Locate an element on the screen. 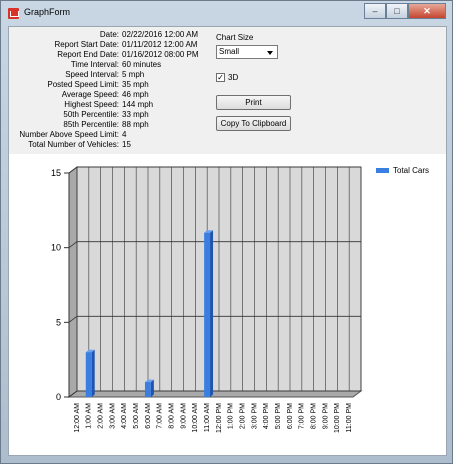  window-controls: – □ ✕ is located at coordinates (405, 11).